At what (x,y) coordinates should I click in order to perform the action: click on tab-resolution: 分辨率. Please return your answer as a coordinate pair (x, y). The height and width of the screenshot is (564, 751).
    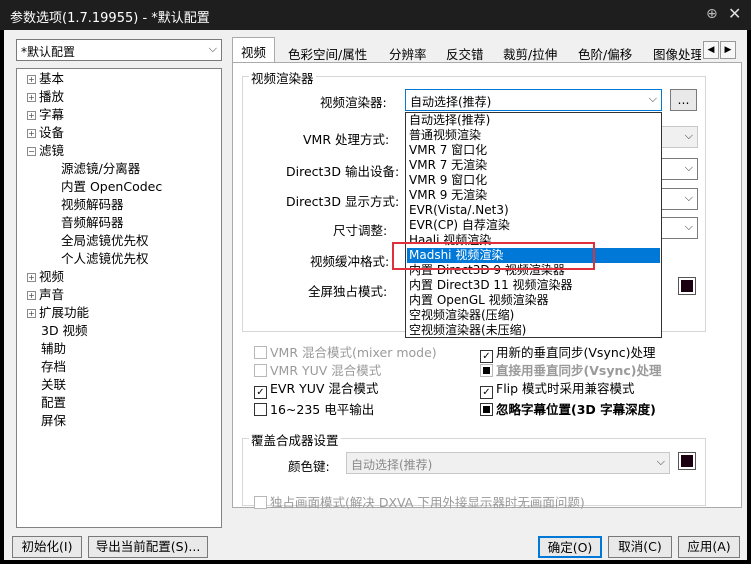
    Looking at the image, I should click on (408, 52).